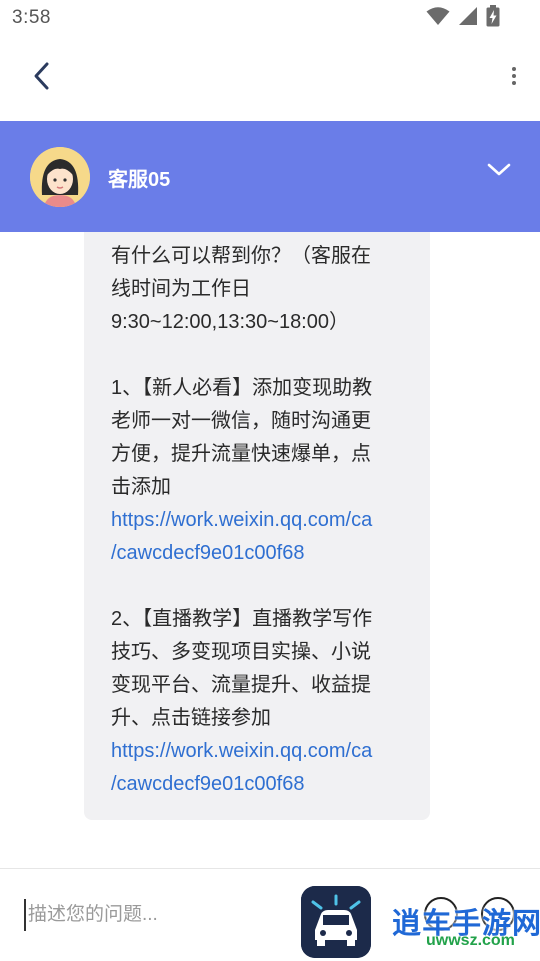  Describe the element at coordinates (270, 176) in the screenshot. I see `agent-header: 客服05` at that location.